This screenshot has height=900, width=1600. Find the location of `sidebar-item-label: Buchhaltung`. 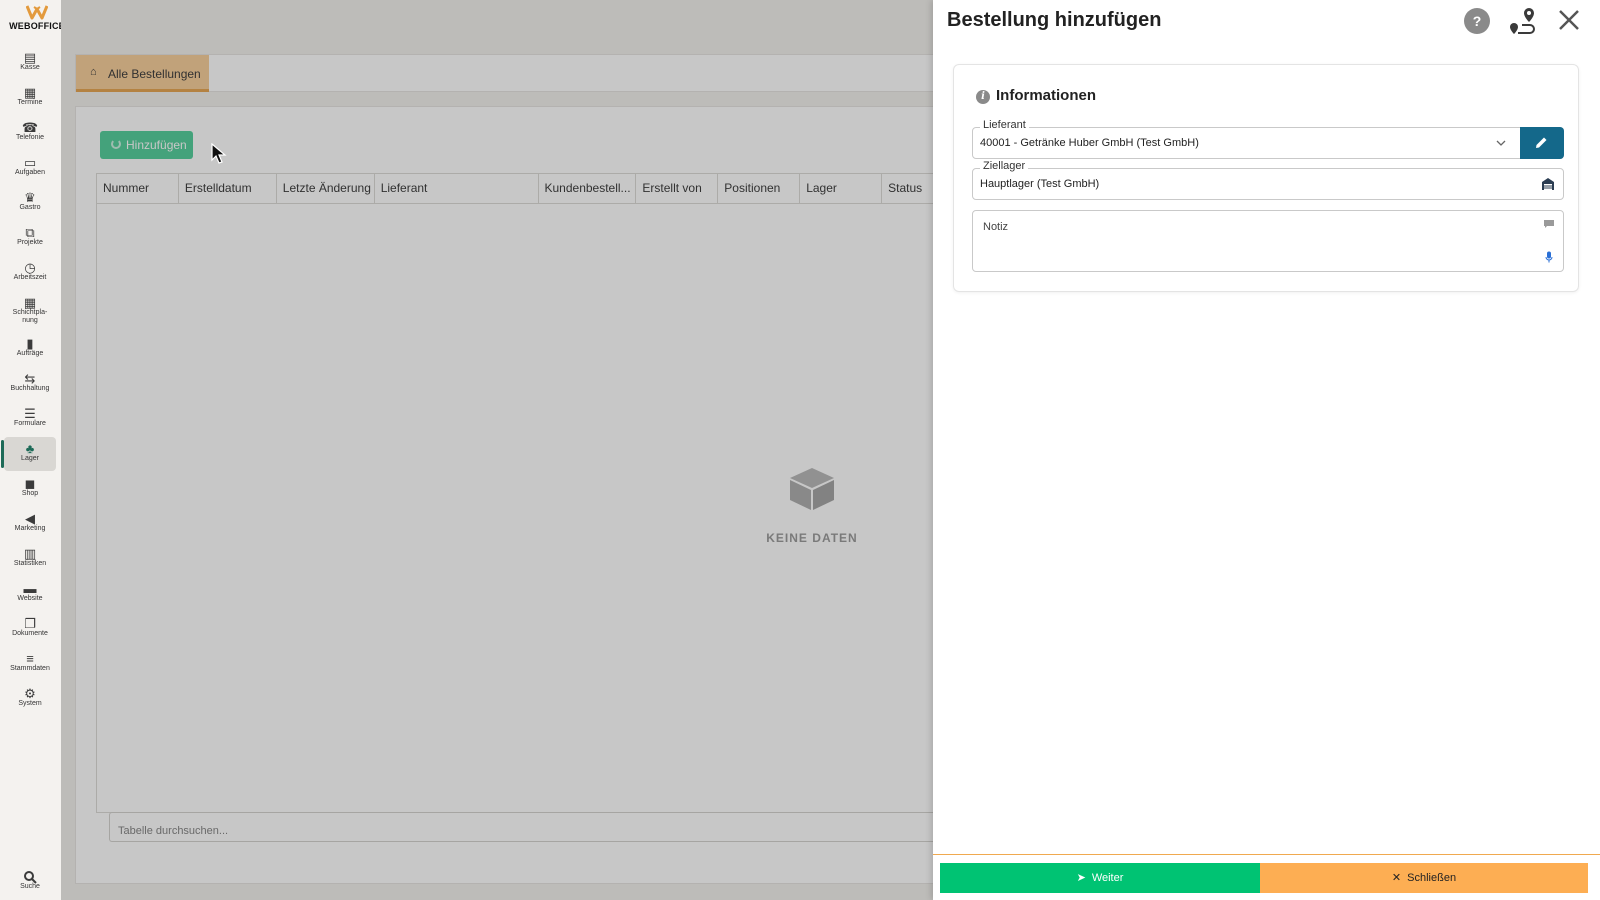

sidebar-item-label: Buchhaltung is located at coordinates (30, 388).